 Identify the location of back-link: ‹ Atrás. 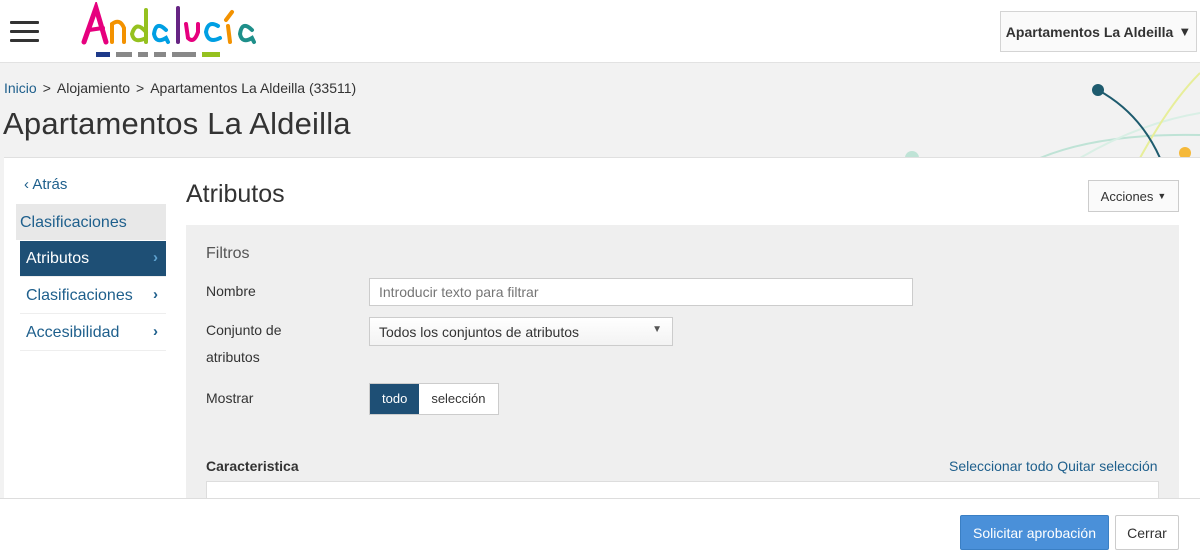
(45, 184).